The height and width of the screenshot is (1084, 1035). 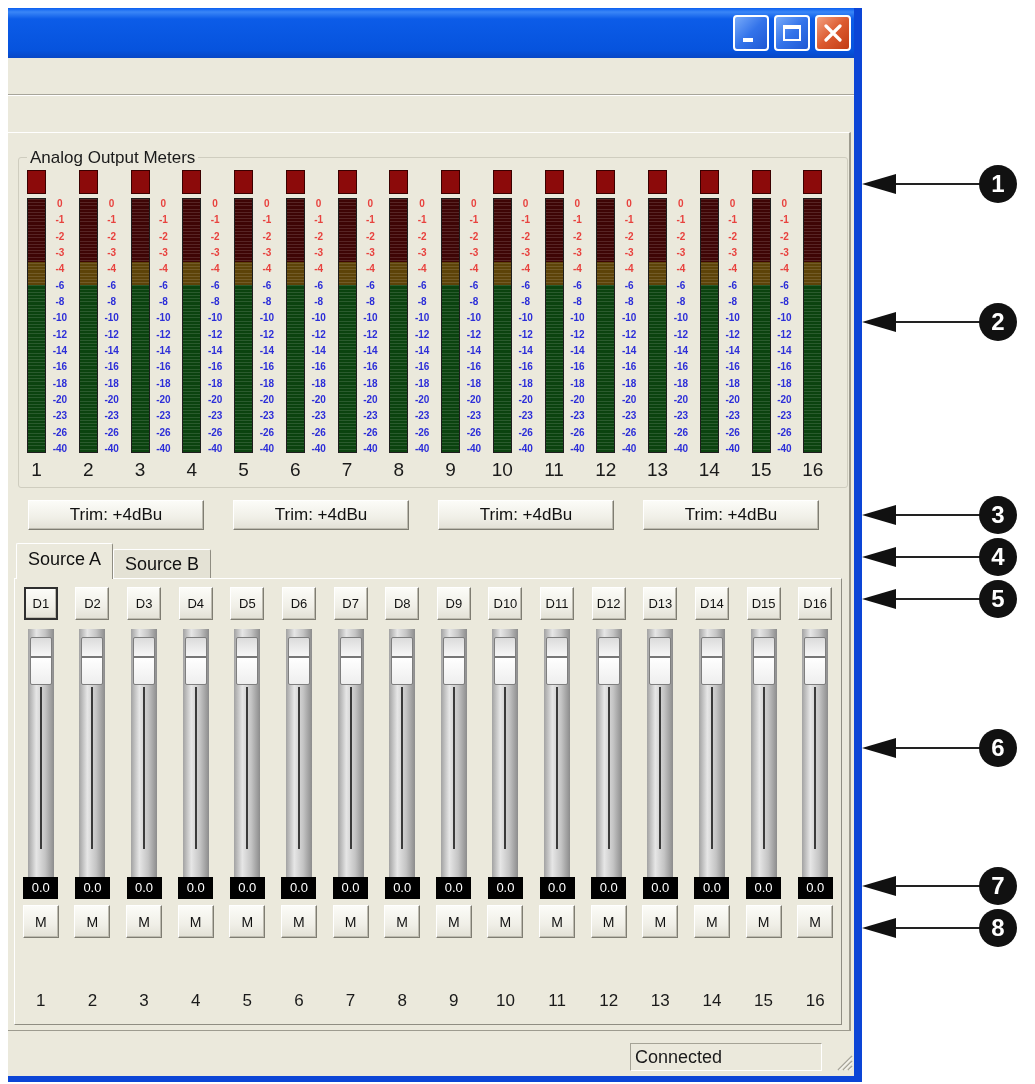 I want to click on source-button: D3, so click(x=144, y=603).